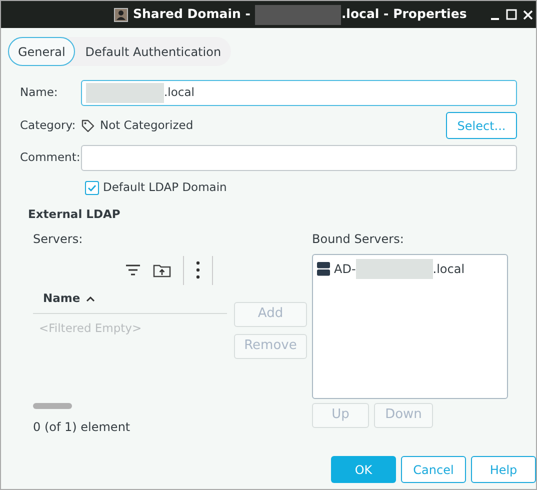 The height and width of the screenshot is (490, 537). I want to click on server-icon, so click(323, 269).